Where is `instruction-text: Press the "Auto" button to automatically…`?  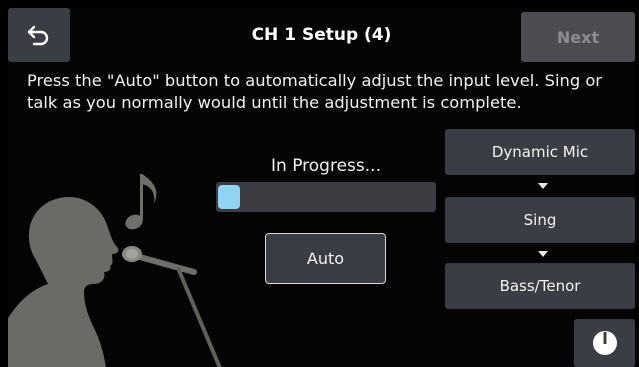
instruction-text: Press the "Auto" button to automatically… is located at coordinates (314, 91).